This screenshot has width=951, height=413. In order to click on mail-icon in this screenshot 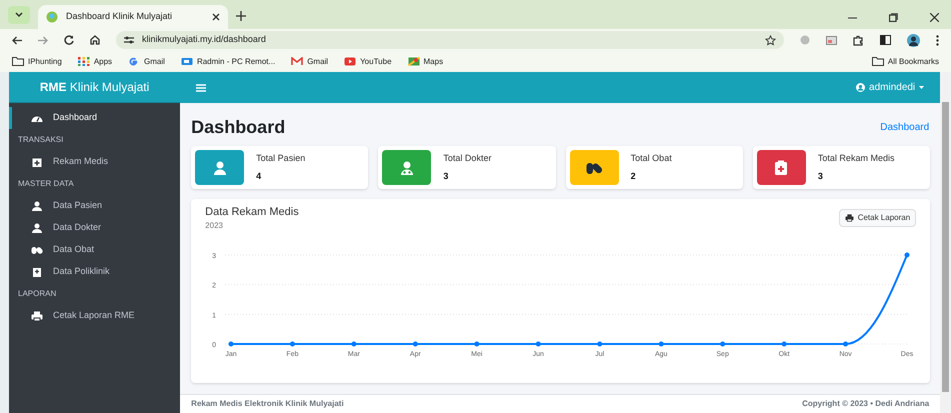, I will do `click(297, 61)`.